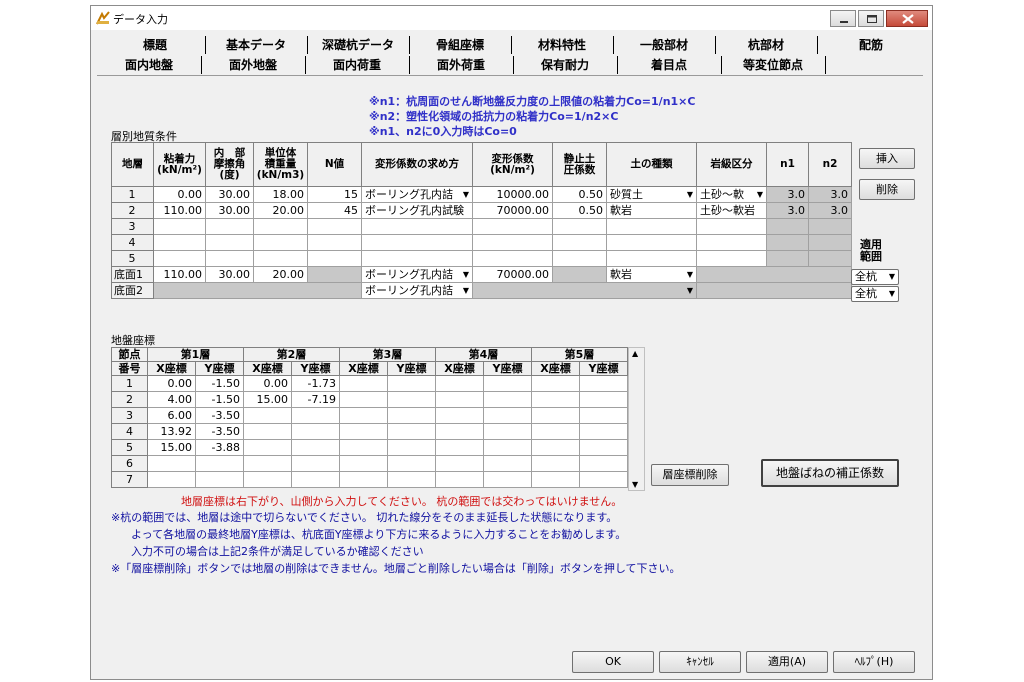 This screenshot has width=1024, height=682. Describe the element at coordinates (334, 242) in the screenshot. I see `n-value-cell` at that location.